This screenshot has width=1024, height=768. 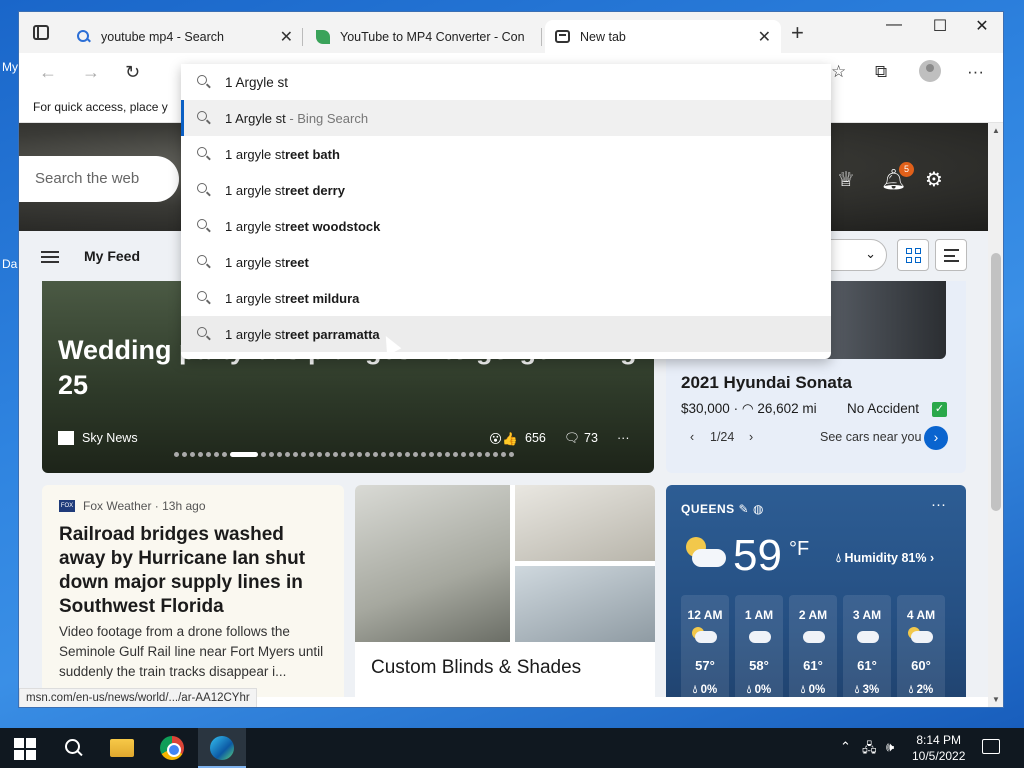 I want to click on back-button: ←, so click(x=48, y=72).